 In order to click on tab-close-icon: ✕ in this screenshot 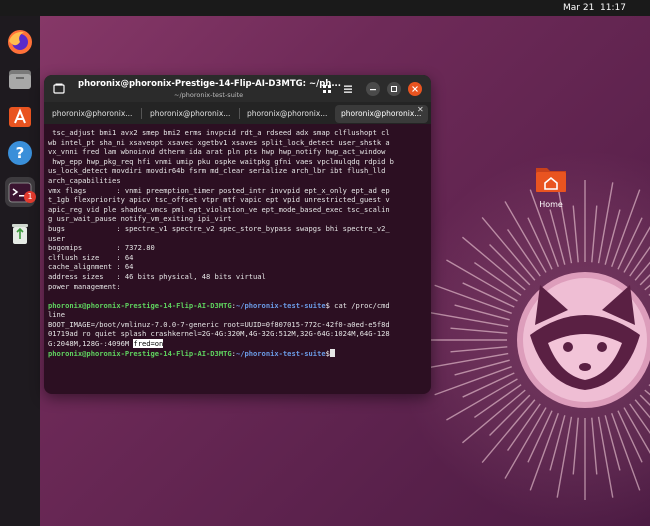, I will do `click(420, 109)`.